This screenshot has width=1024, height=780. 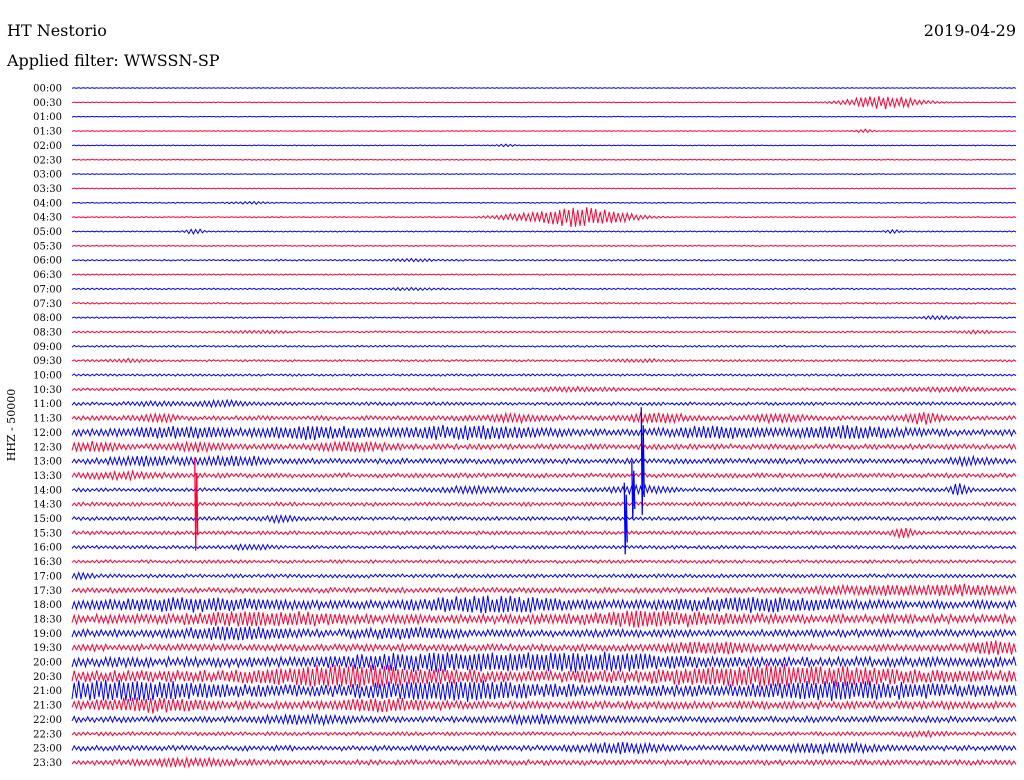 What do you see at coordinates (47, 160) in the screenshot?
I see `row-time-label: 02:30` at bounding box center [47, 160].